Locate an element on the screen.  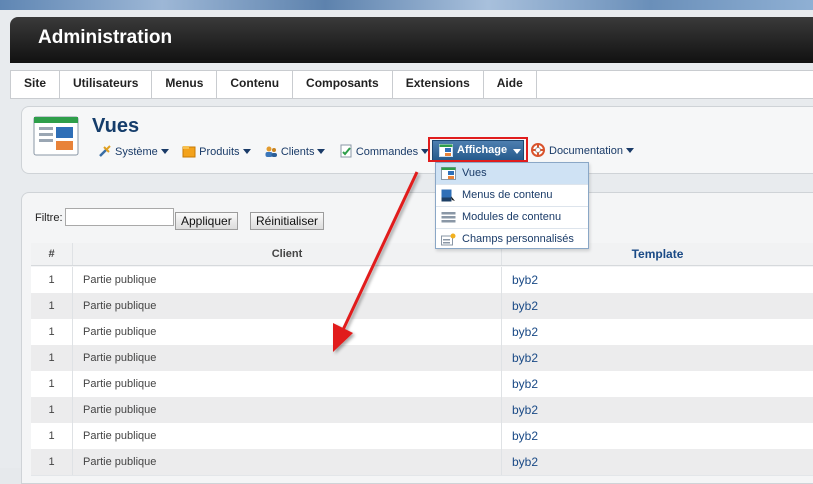
apply-button: Appliquer is located at coordinates (206, 221).